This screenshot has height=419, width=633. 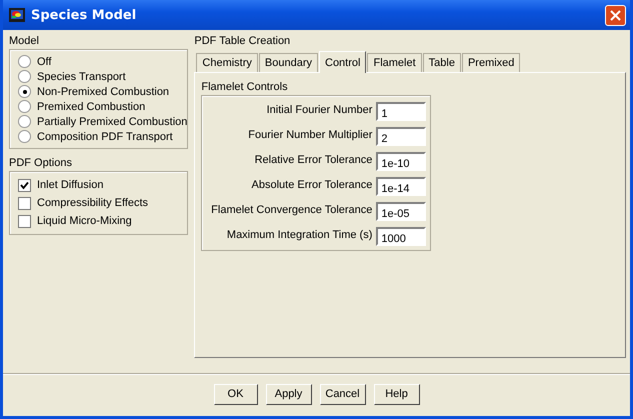 I want to click on group-title: PDF Options, so click(x=41, y=163).